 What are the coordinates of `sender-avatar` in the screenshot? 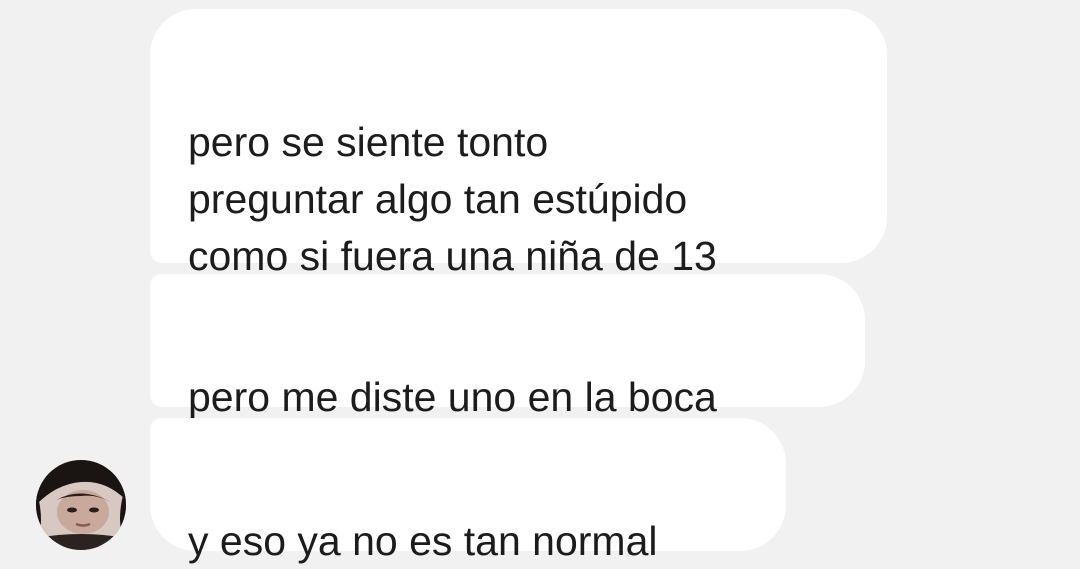 It's located at (81, 505).